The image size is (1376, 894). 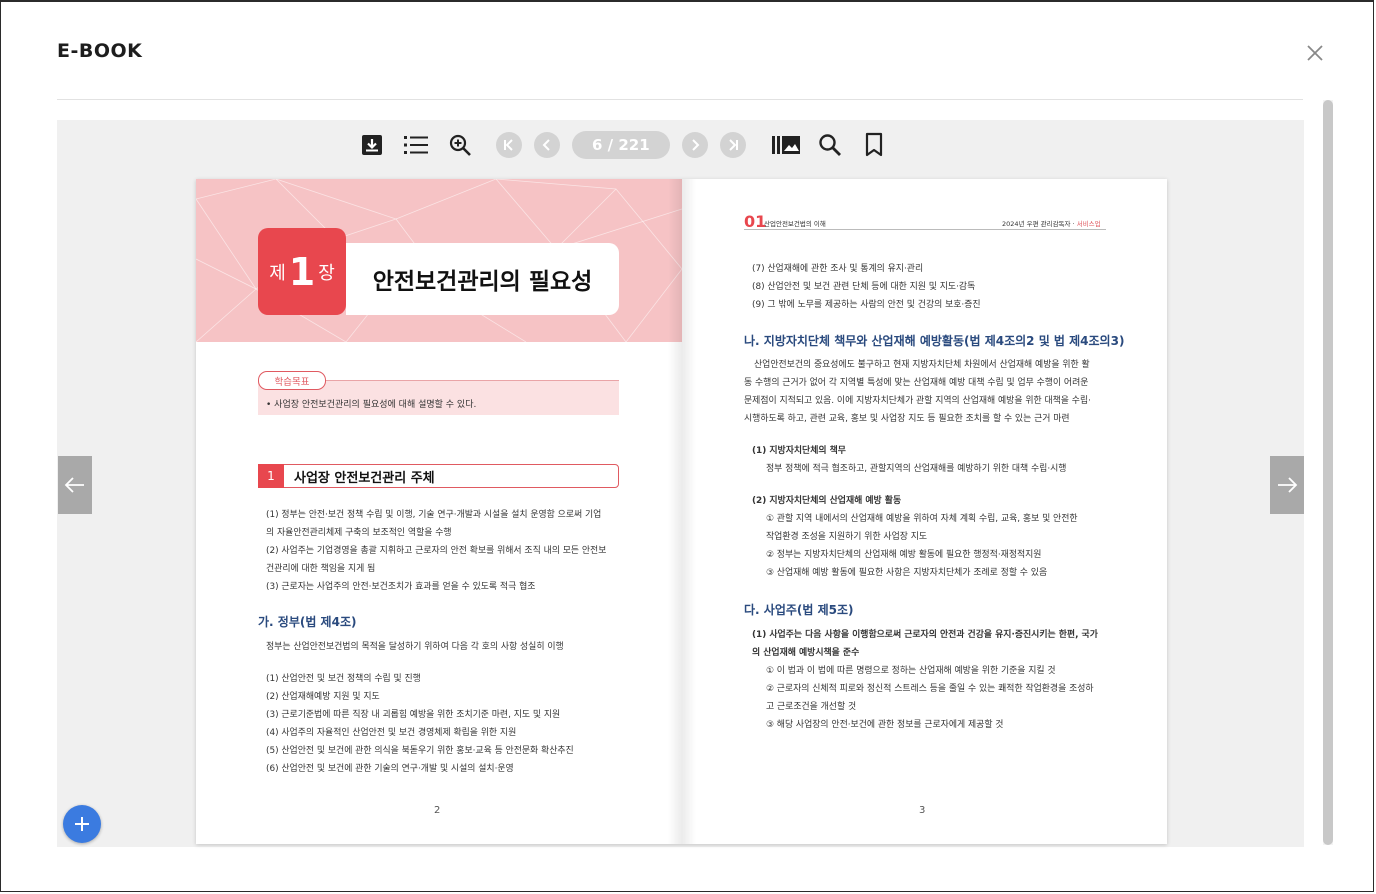 What do you see at coordinates (292, 380) in the screenshot?
I see `learning-goal-tab: 학습목표` at bounding box center [292, 380].